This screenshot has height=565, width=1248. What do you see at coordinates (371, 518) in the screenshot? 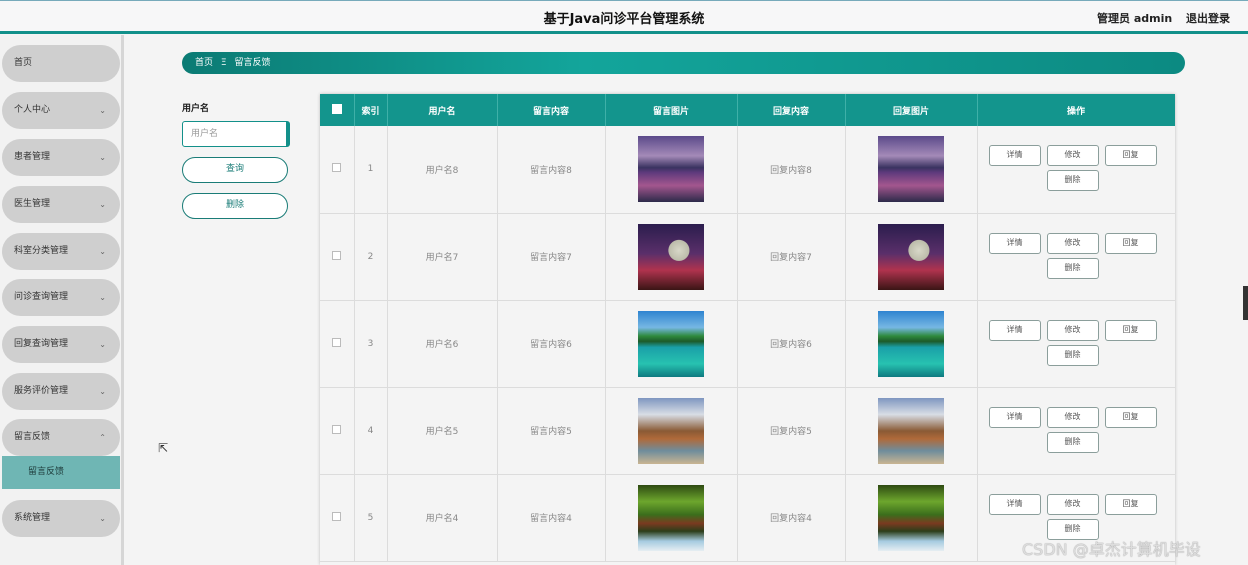
I see `cell-index: 5` at bounding box center [371, 518].